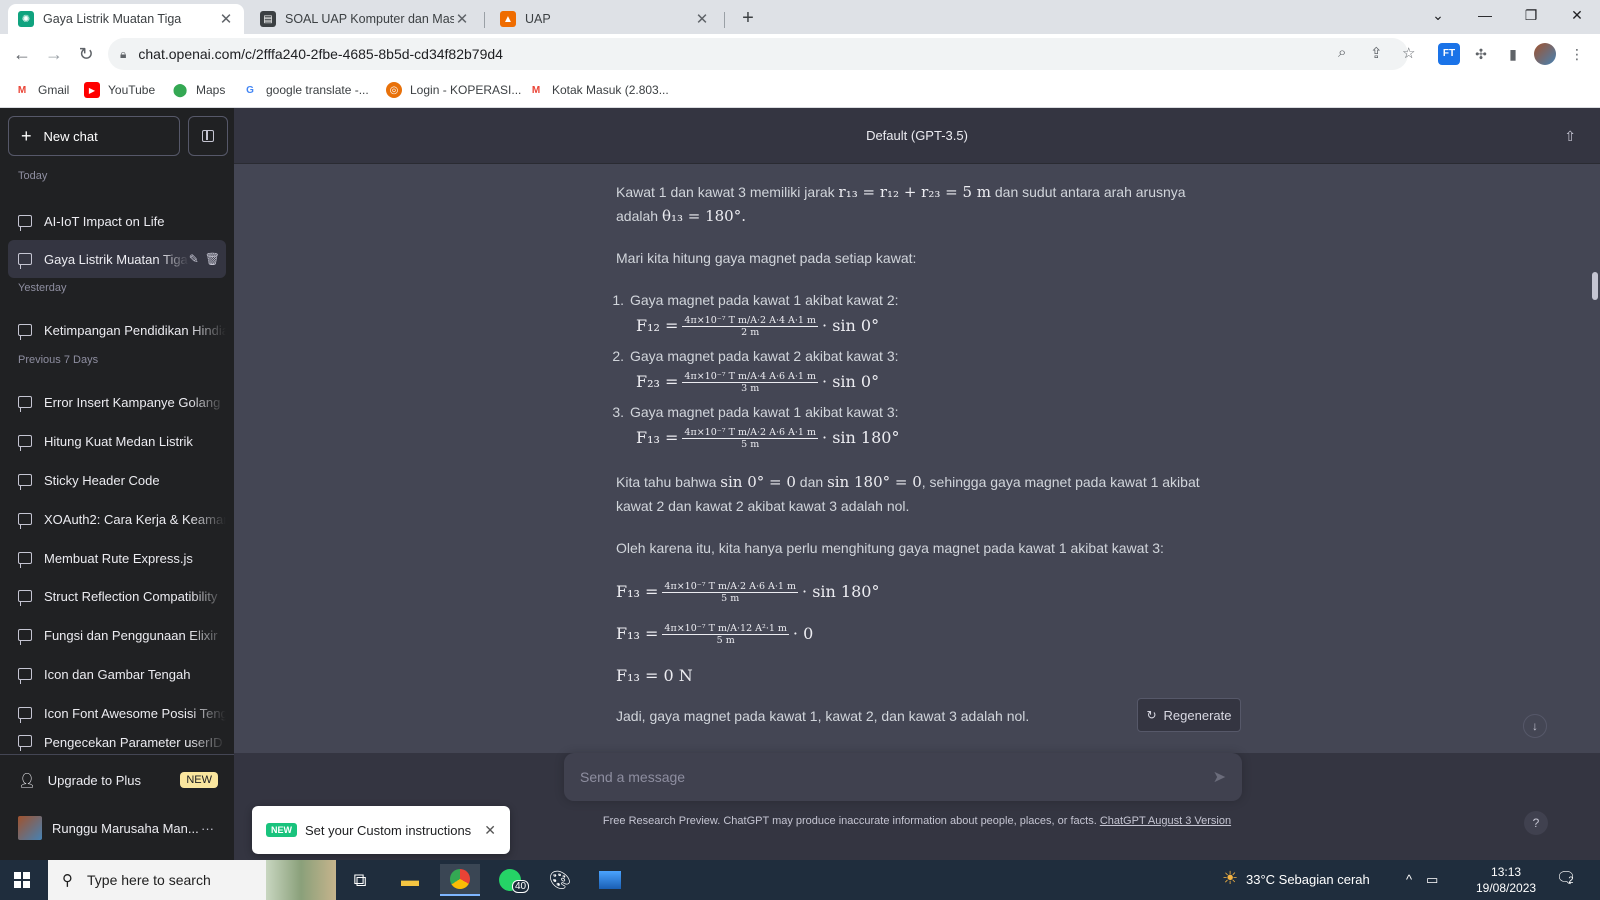  Describe the element at coordinates (360, 880) in the screenshot. I see `task-view-icon: ⧉` at that location.